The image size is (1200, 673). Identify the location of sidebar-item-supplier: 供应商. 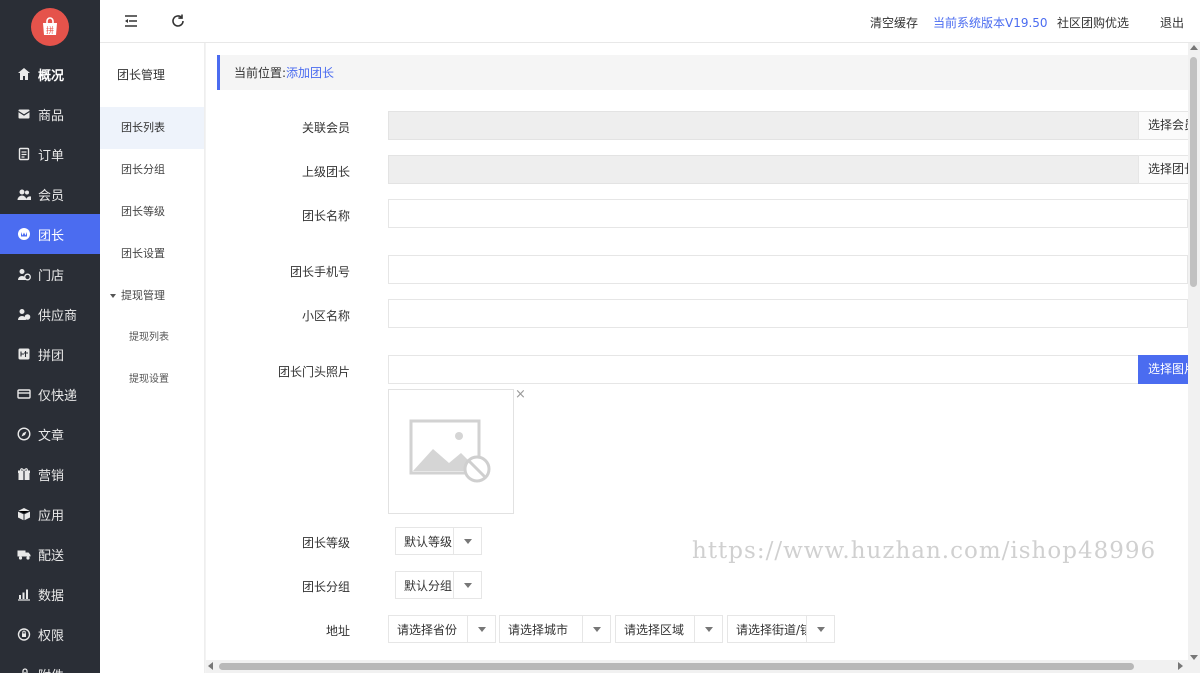
(50, 314).